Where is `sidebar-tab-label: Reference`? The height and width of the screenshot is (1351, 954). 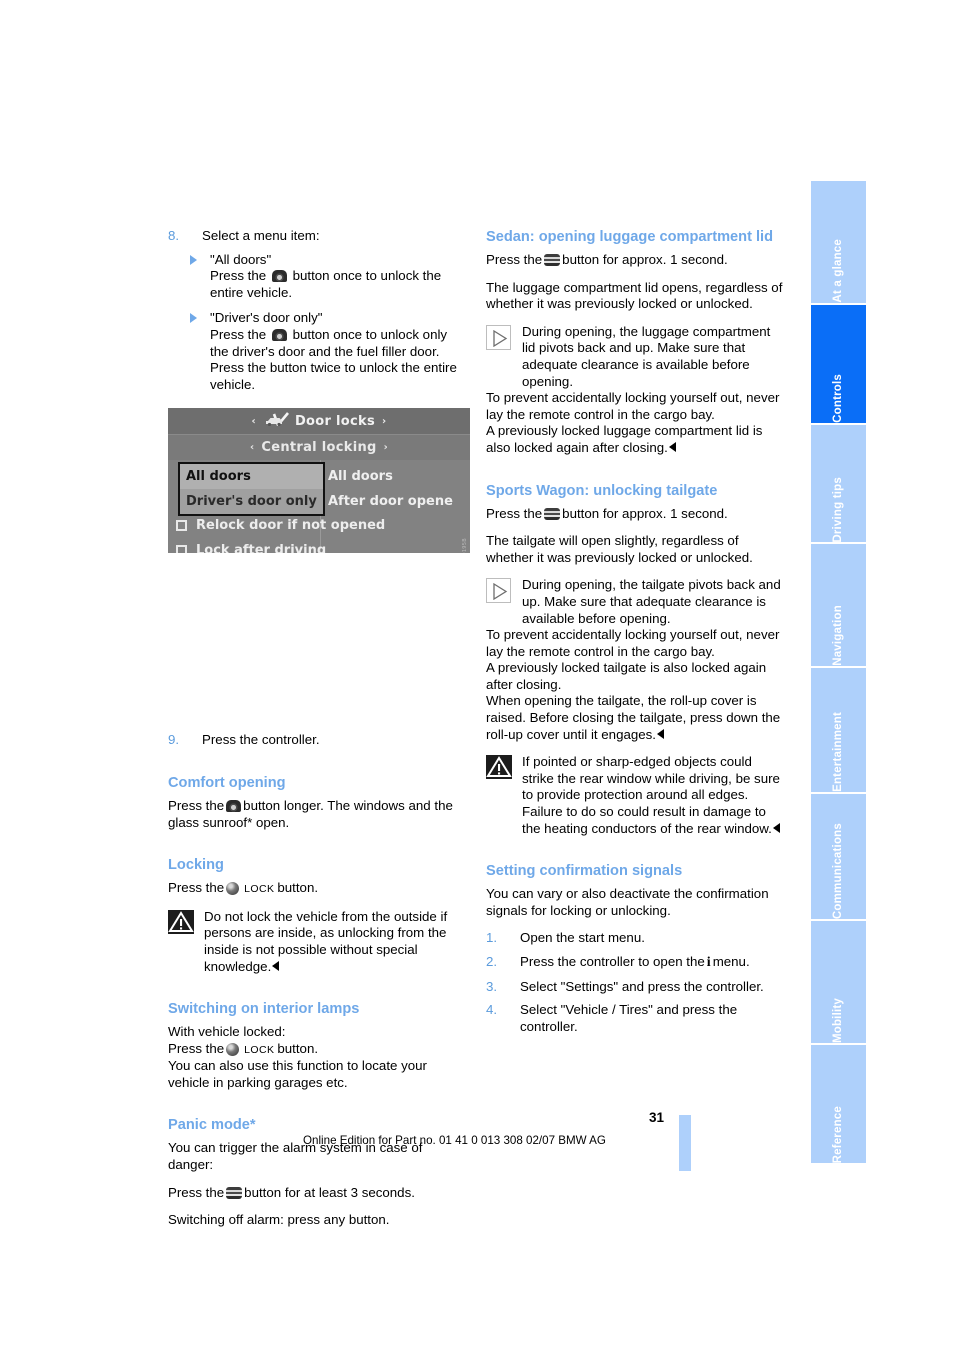
sidebar-tab-label: Reference is located at coordinates (837, 1134).